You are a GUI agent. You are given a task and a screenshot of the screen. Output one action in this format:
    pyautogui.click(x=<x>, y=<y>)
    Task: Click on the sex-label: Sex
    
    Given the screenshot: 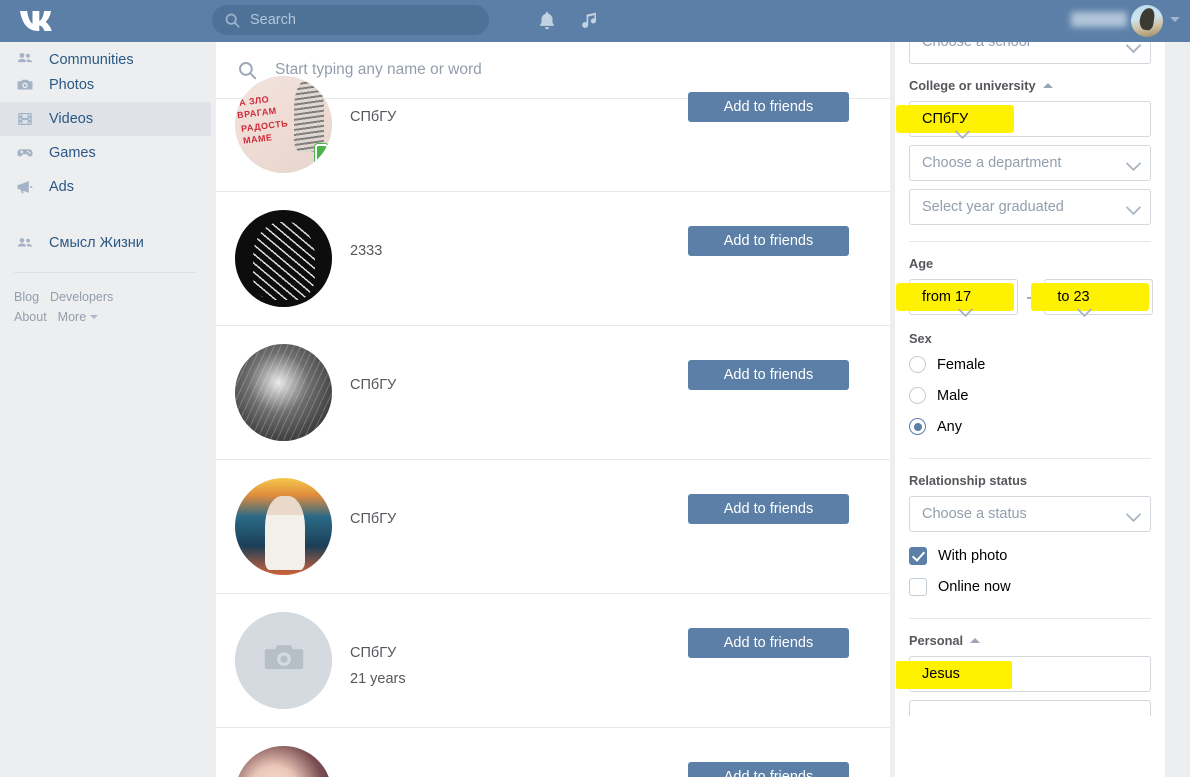 What is the action you would take?
    pyautogui.click(x=920, y=338)
    